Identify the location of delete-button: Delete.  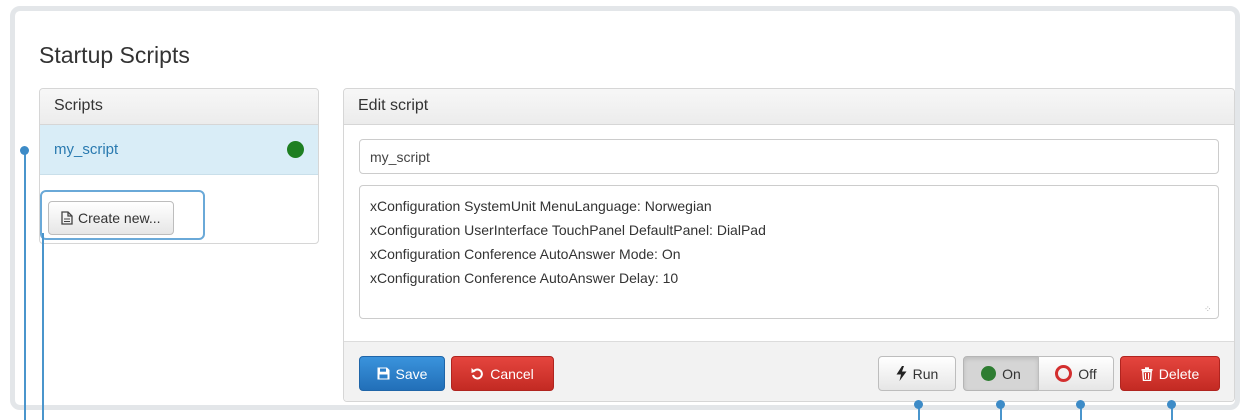
(1170, 373).